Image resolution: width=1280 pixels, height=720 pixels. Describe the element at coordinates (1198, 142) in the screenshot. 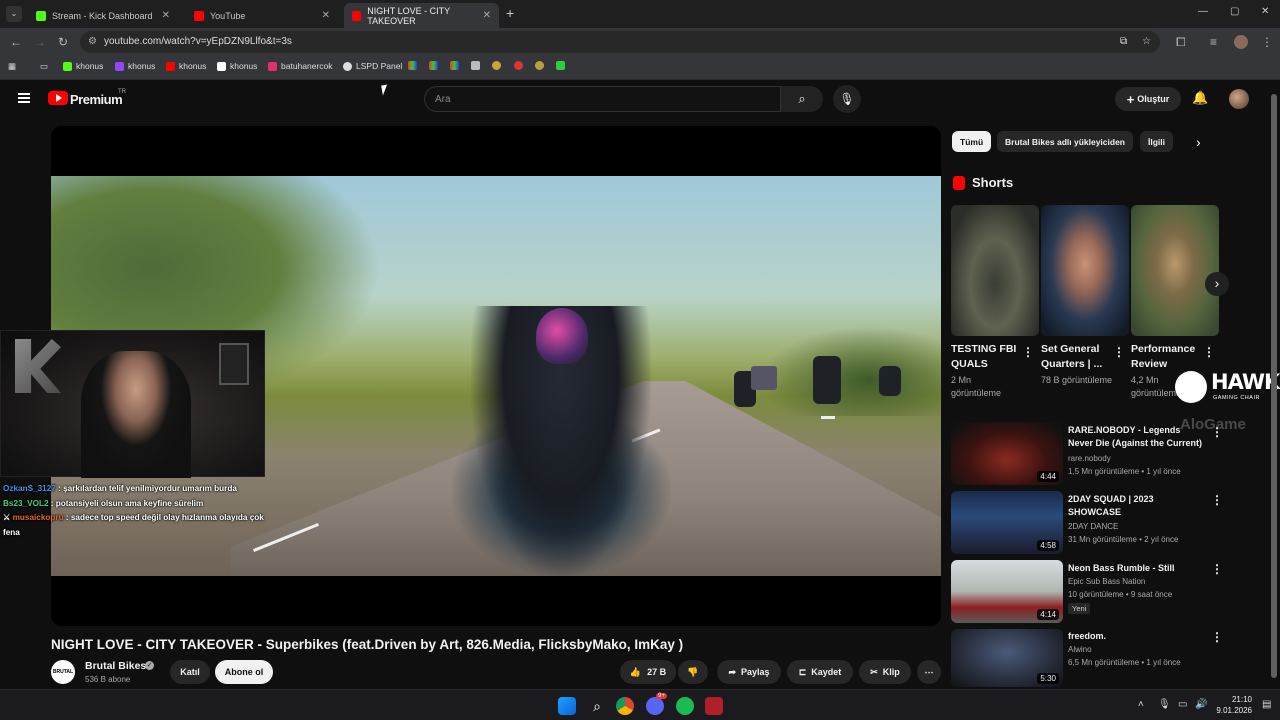

I see `chevron-right-icon: ›` at that location.